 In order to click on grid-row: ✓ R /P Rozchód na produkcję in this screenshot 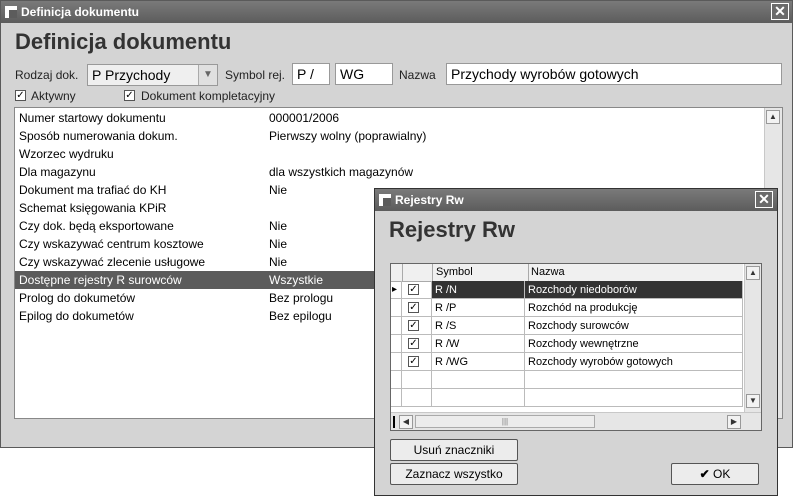, I will do `click(567, 308)`.